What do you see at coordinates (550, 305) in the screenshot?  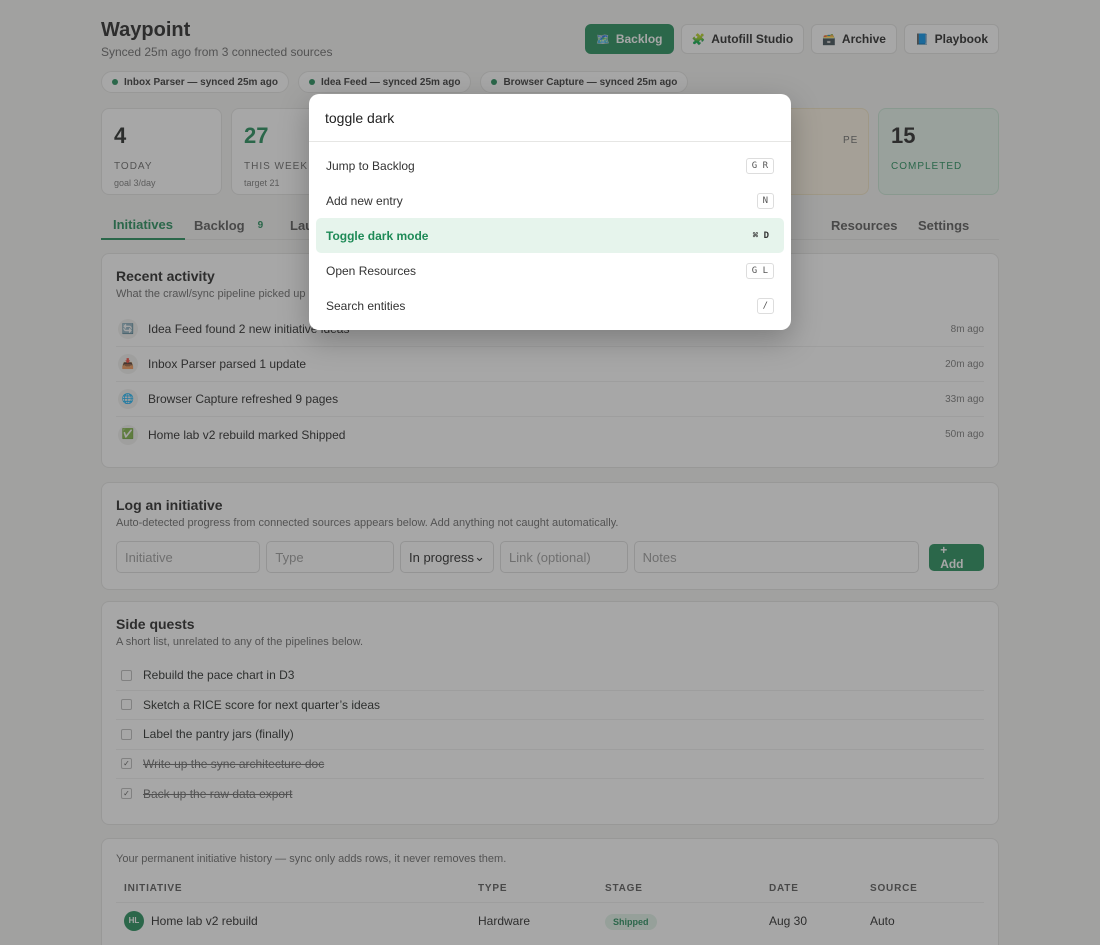 I see `command-search-entities: Search entities /` at bounding box center [550, 305].